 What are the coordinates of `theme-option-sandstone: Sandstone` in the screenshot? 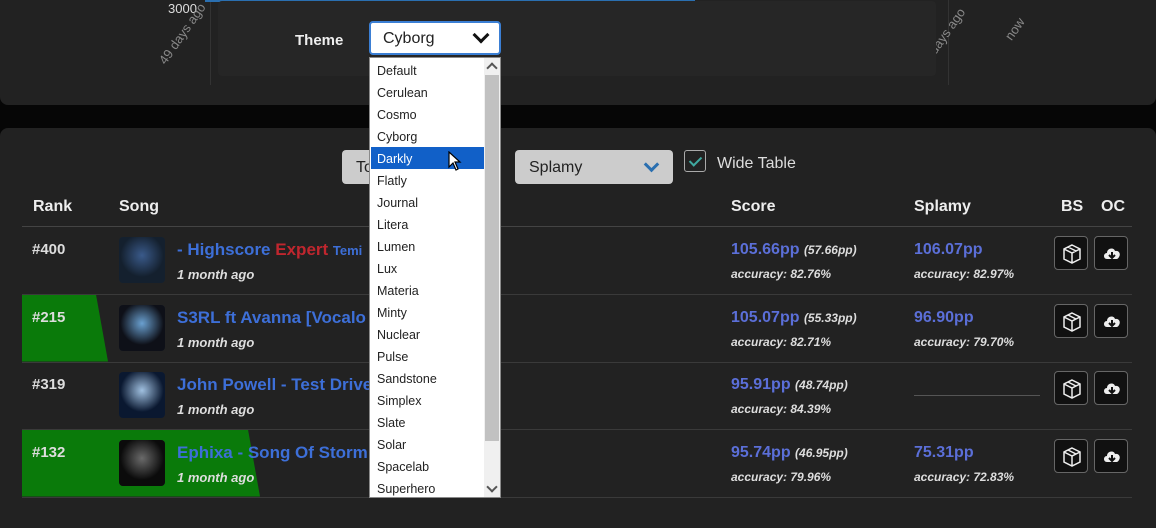 It's located at (428, 378).